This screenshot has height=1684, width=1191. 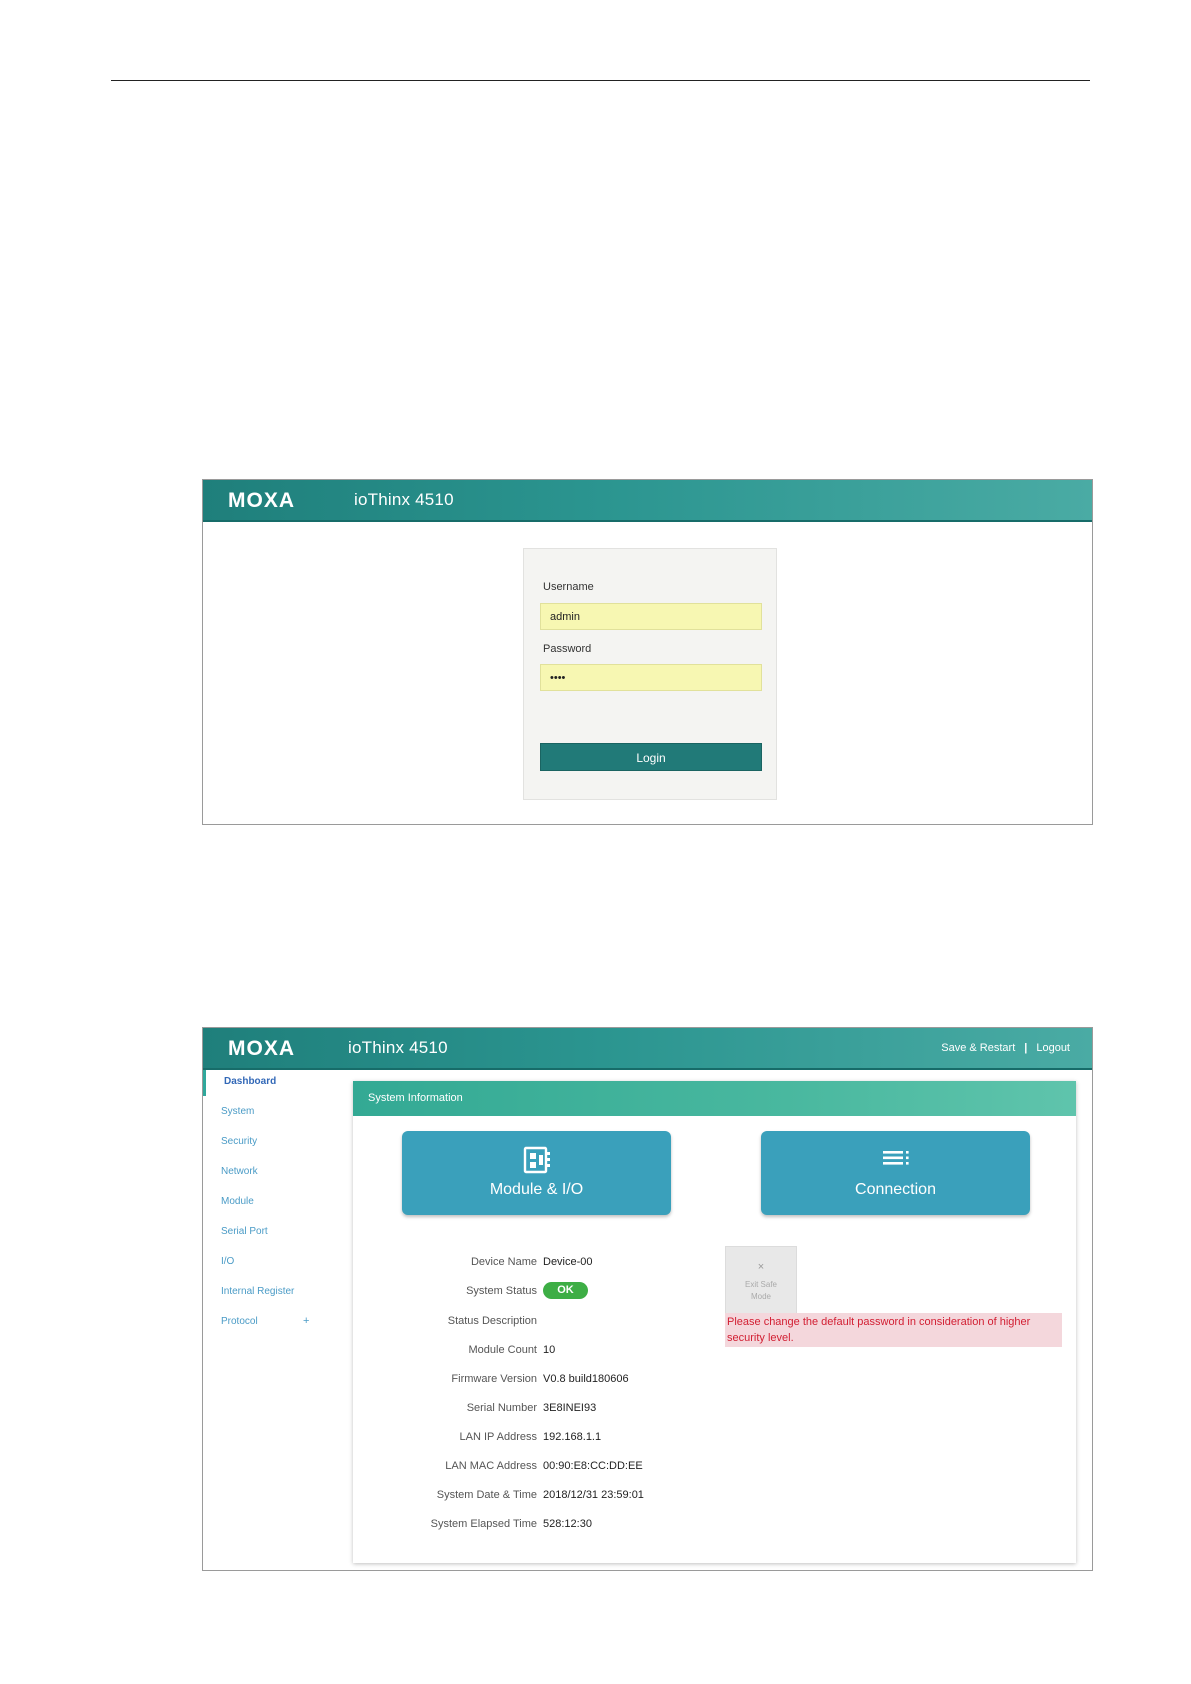 What do you see at coordinates (586, 1379) in the screenshot?
I see `info-value: V0.8 build180606` at bounding box center [586, 1379].